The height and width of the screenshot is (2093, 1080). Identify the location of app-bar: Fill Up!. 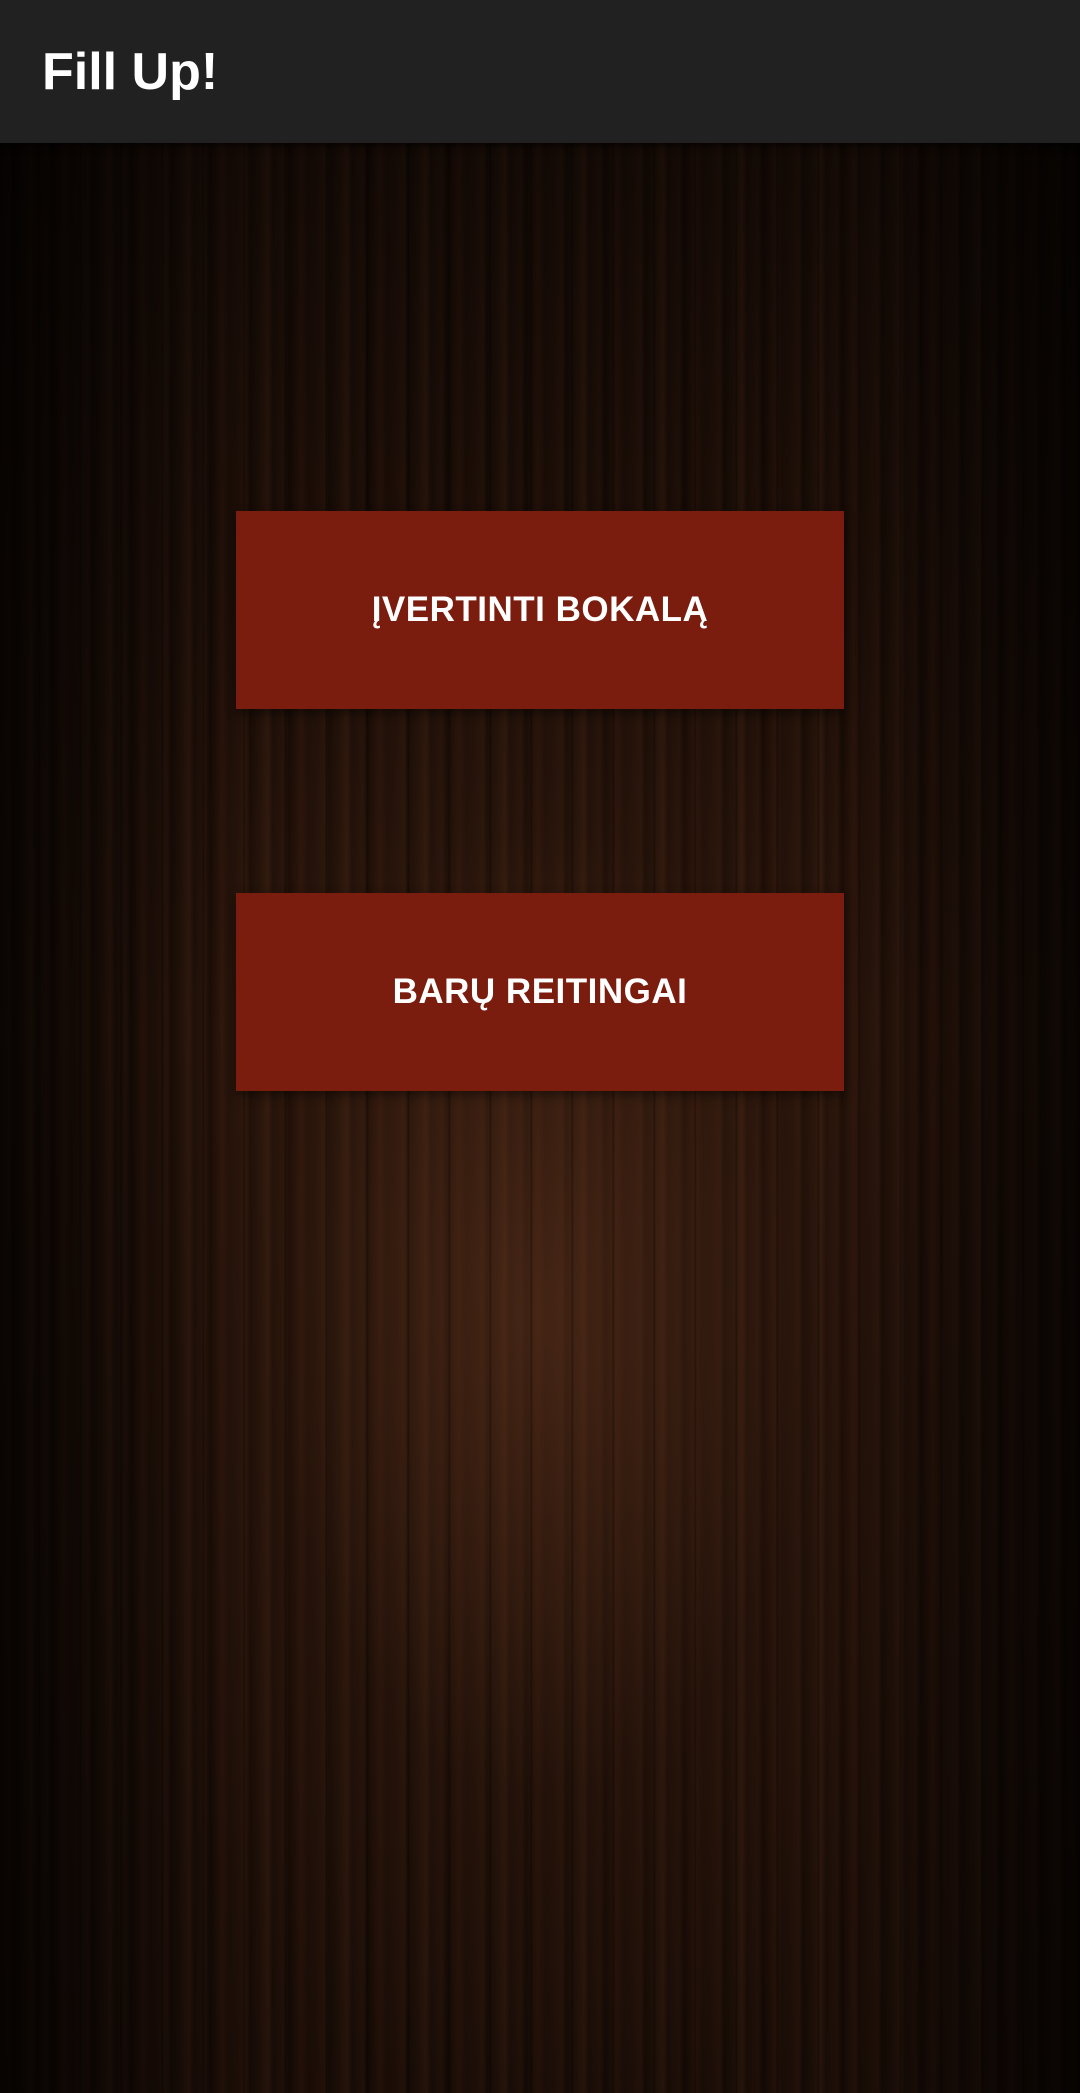
(540, 71).